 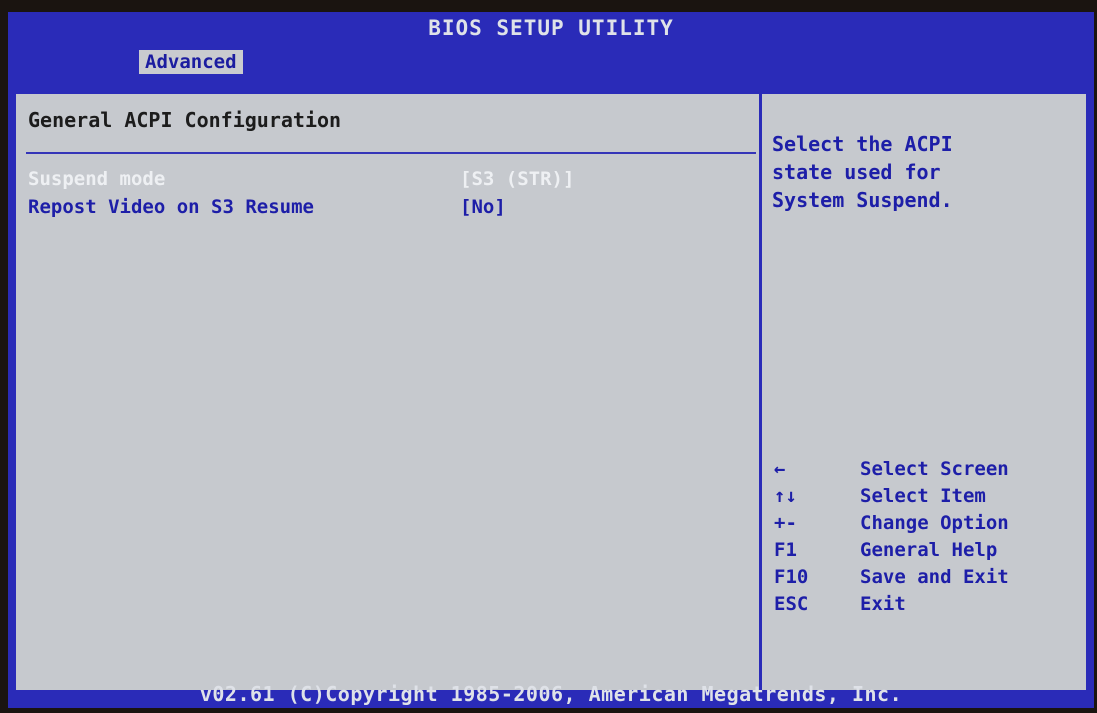 I want to click on key-name: ↑↓, so click(x=785, y=496).